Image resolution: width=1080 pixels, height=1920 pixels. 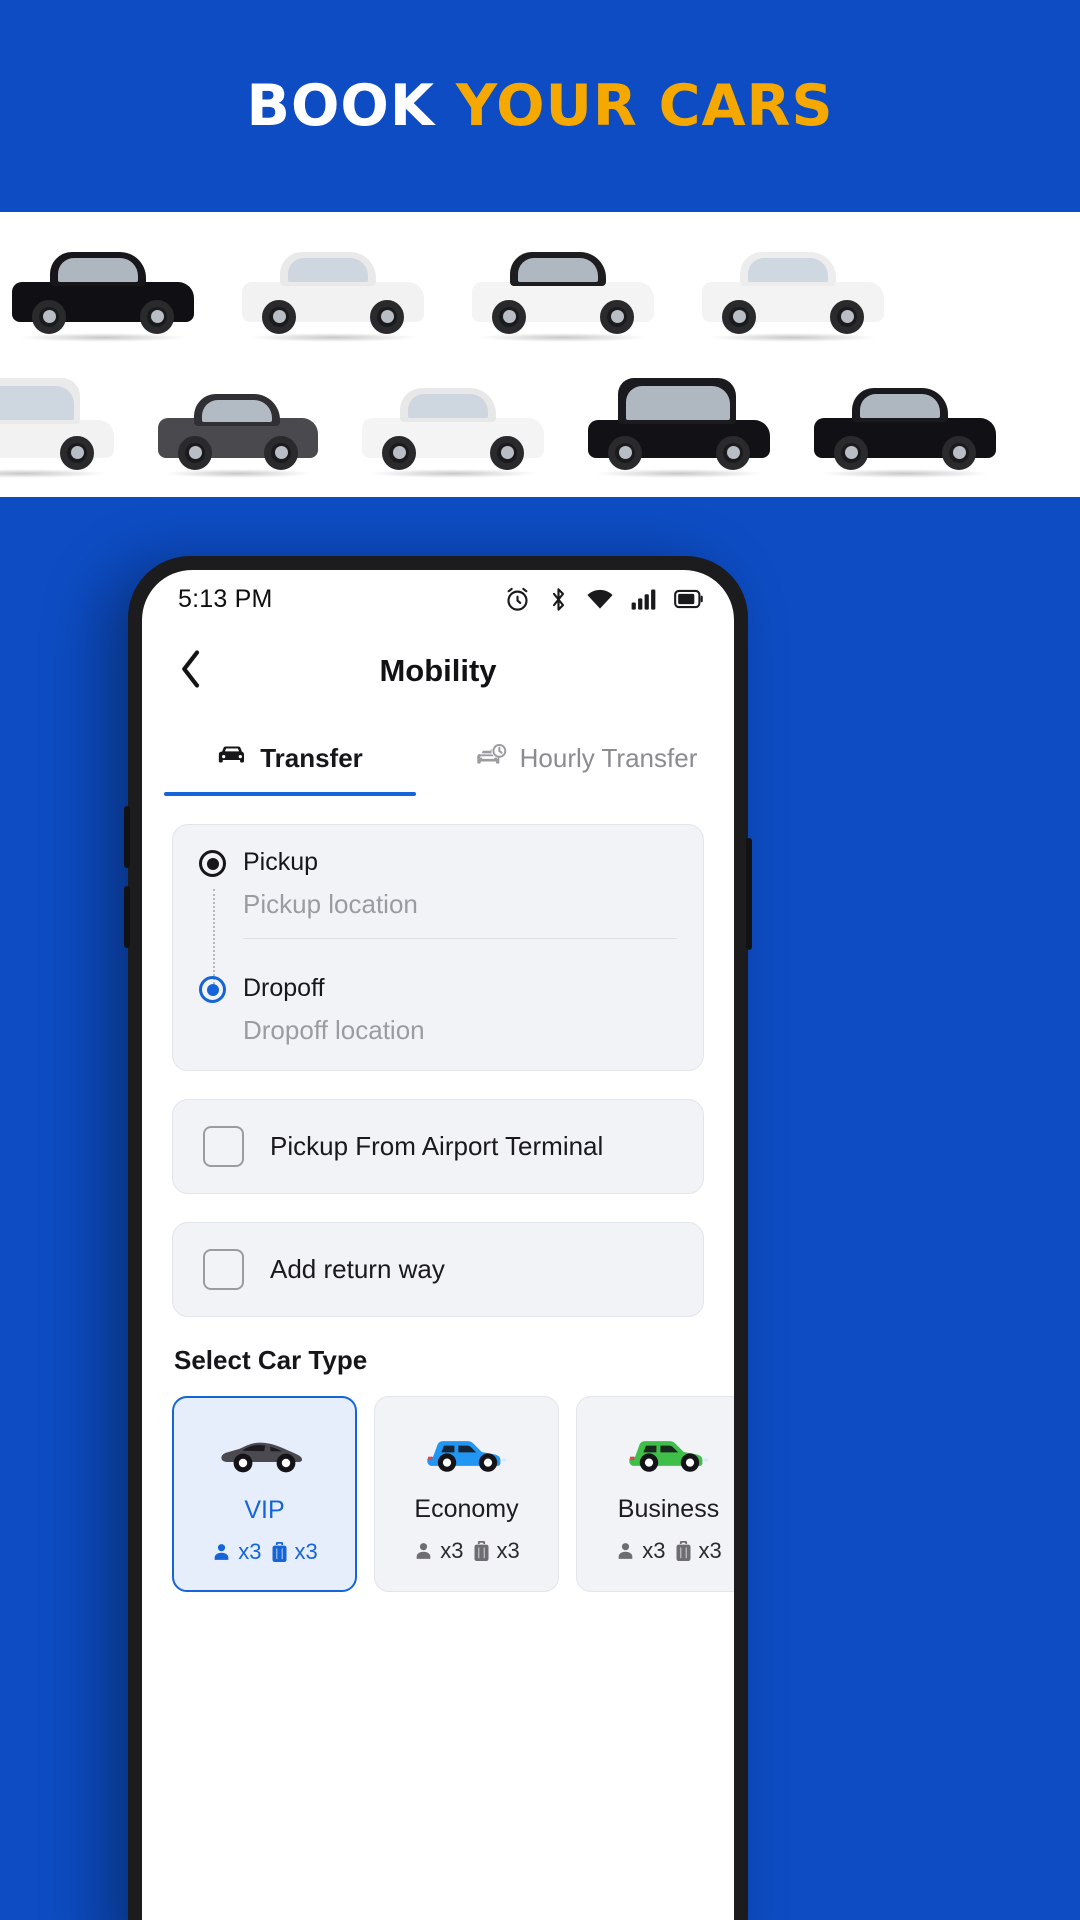 I want to click on airport-terminal-label: Pickup From Airport Terminal, so click(x=437, y=1146).